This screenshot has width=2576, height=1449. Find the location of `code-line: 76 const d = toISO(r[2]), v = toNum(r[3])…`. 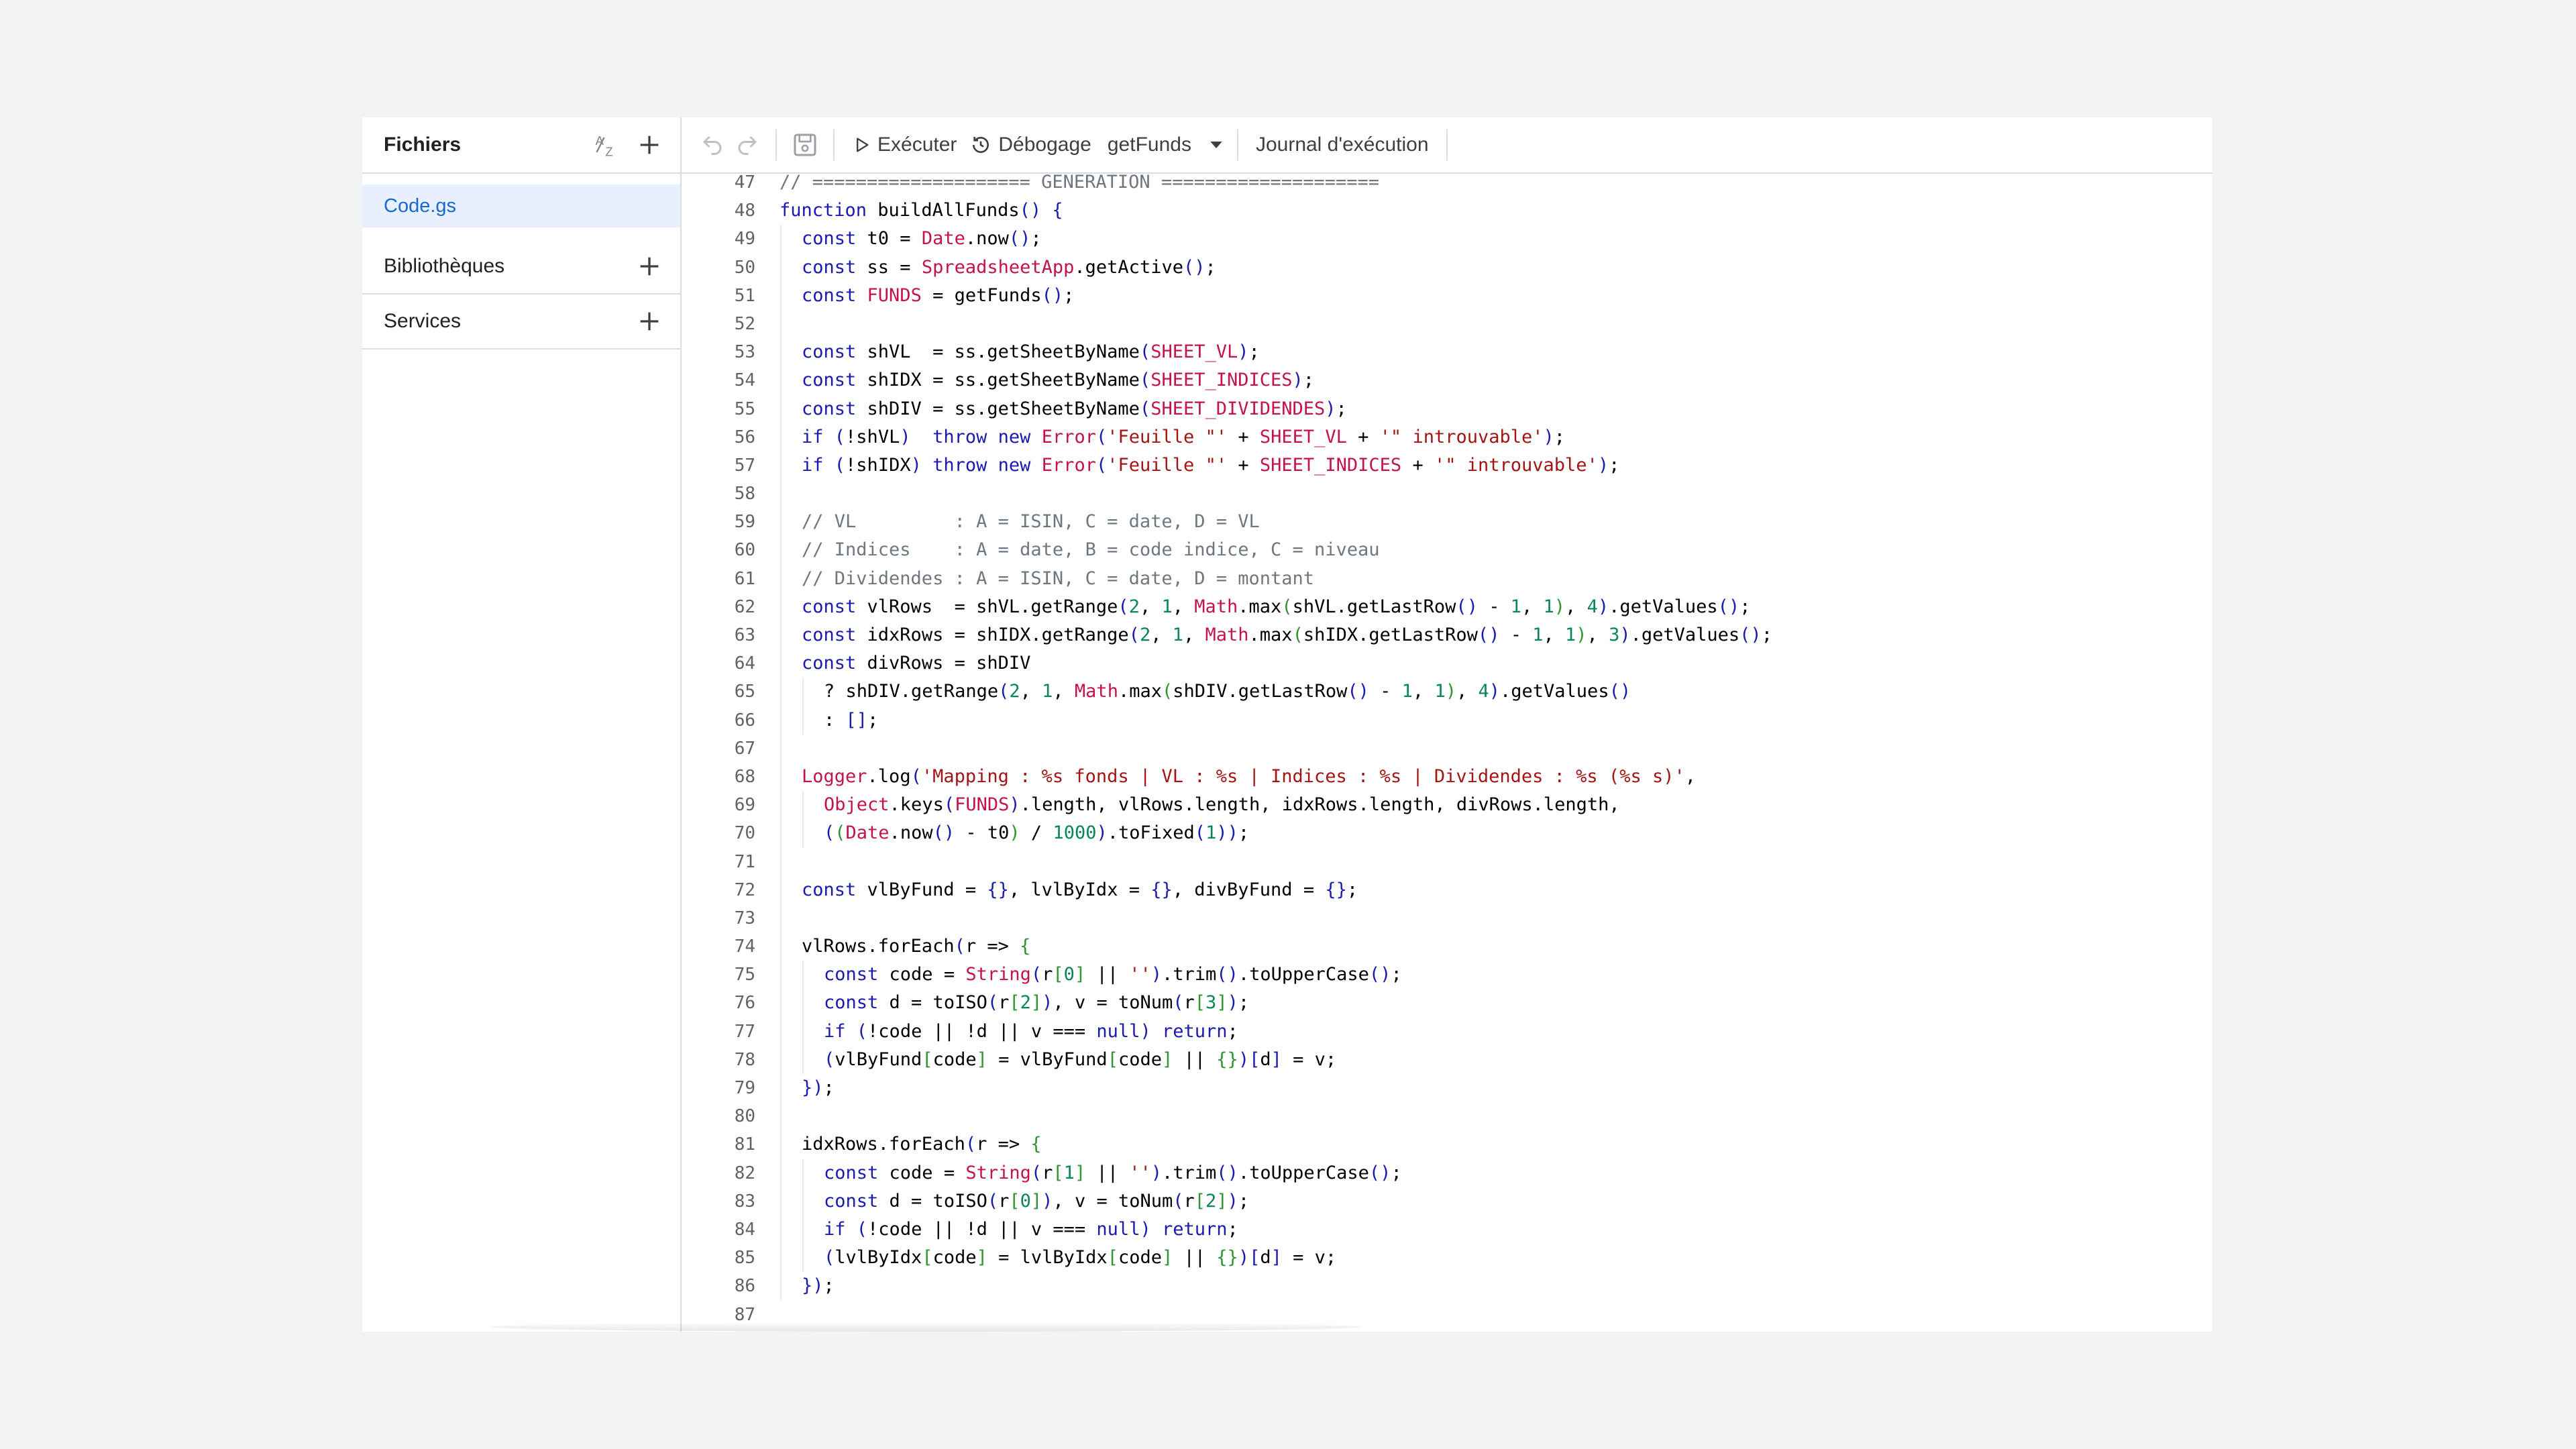

code-line: 76 const d = toISO(r[2]), v = toNum(r[3])… is located at coordinates (1447, 1003).